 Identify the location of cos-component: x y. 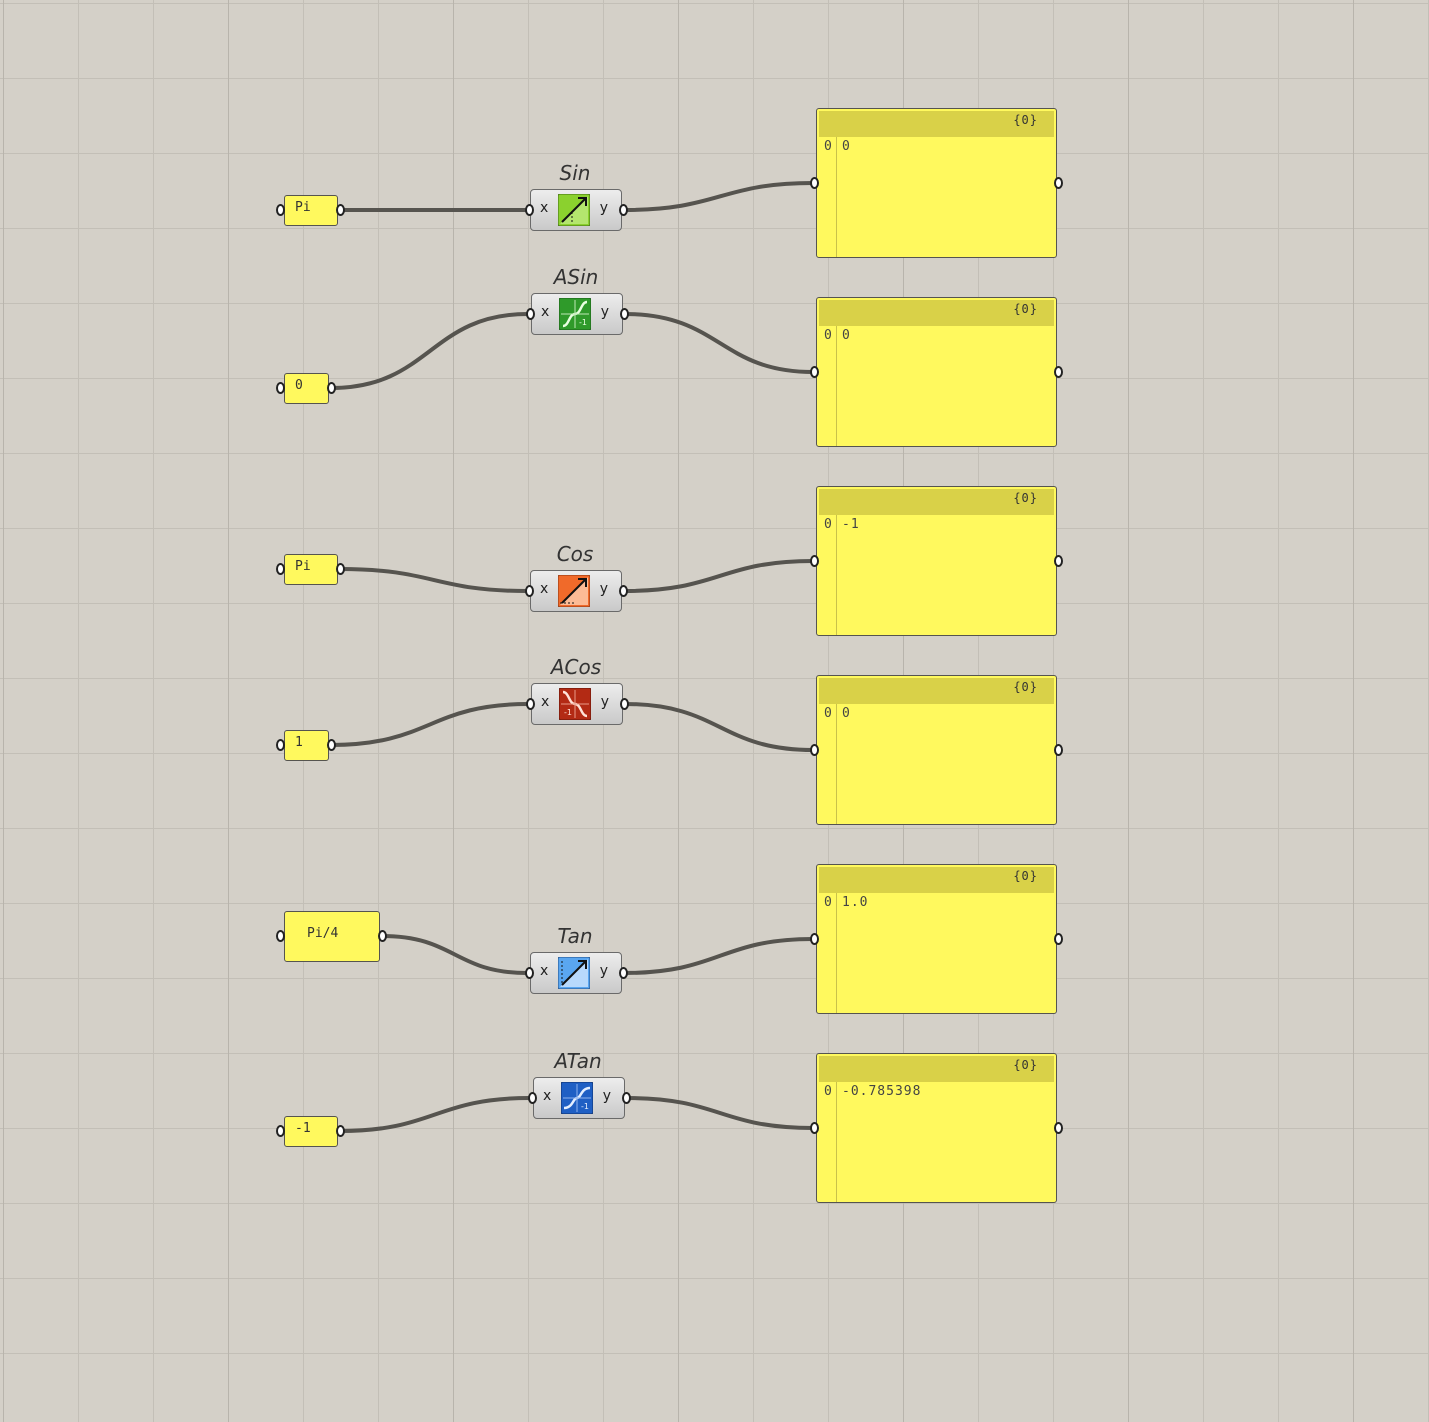
(576, 591).